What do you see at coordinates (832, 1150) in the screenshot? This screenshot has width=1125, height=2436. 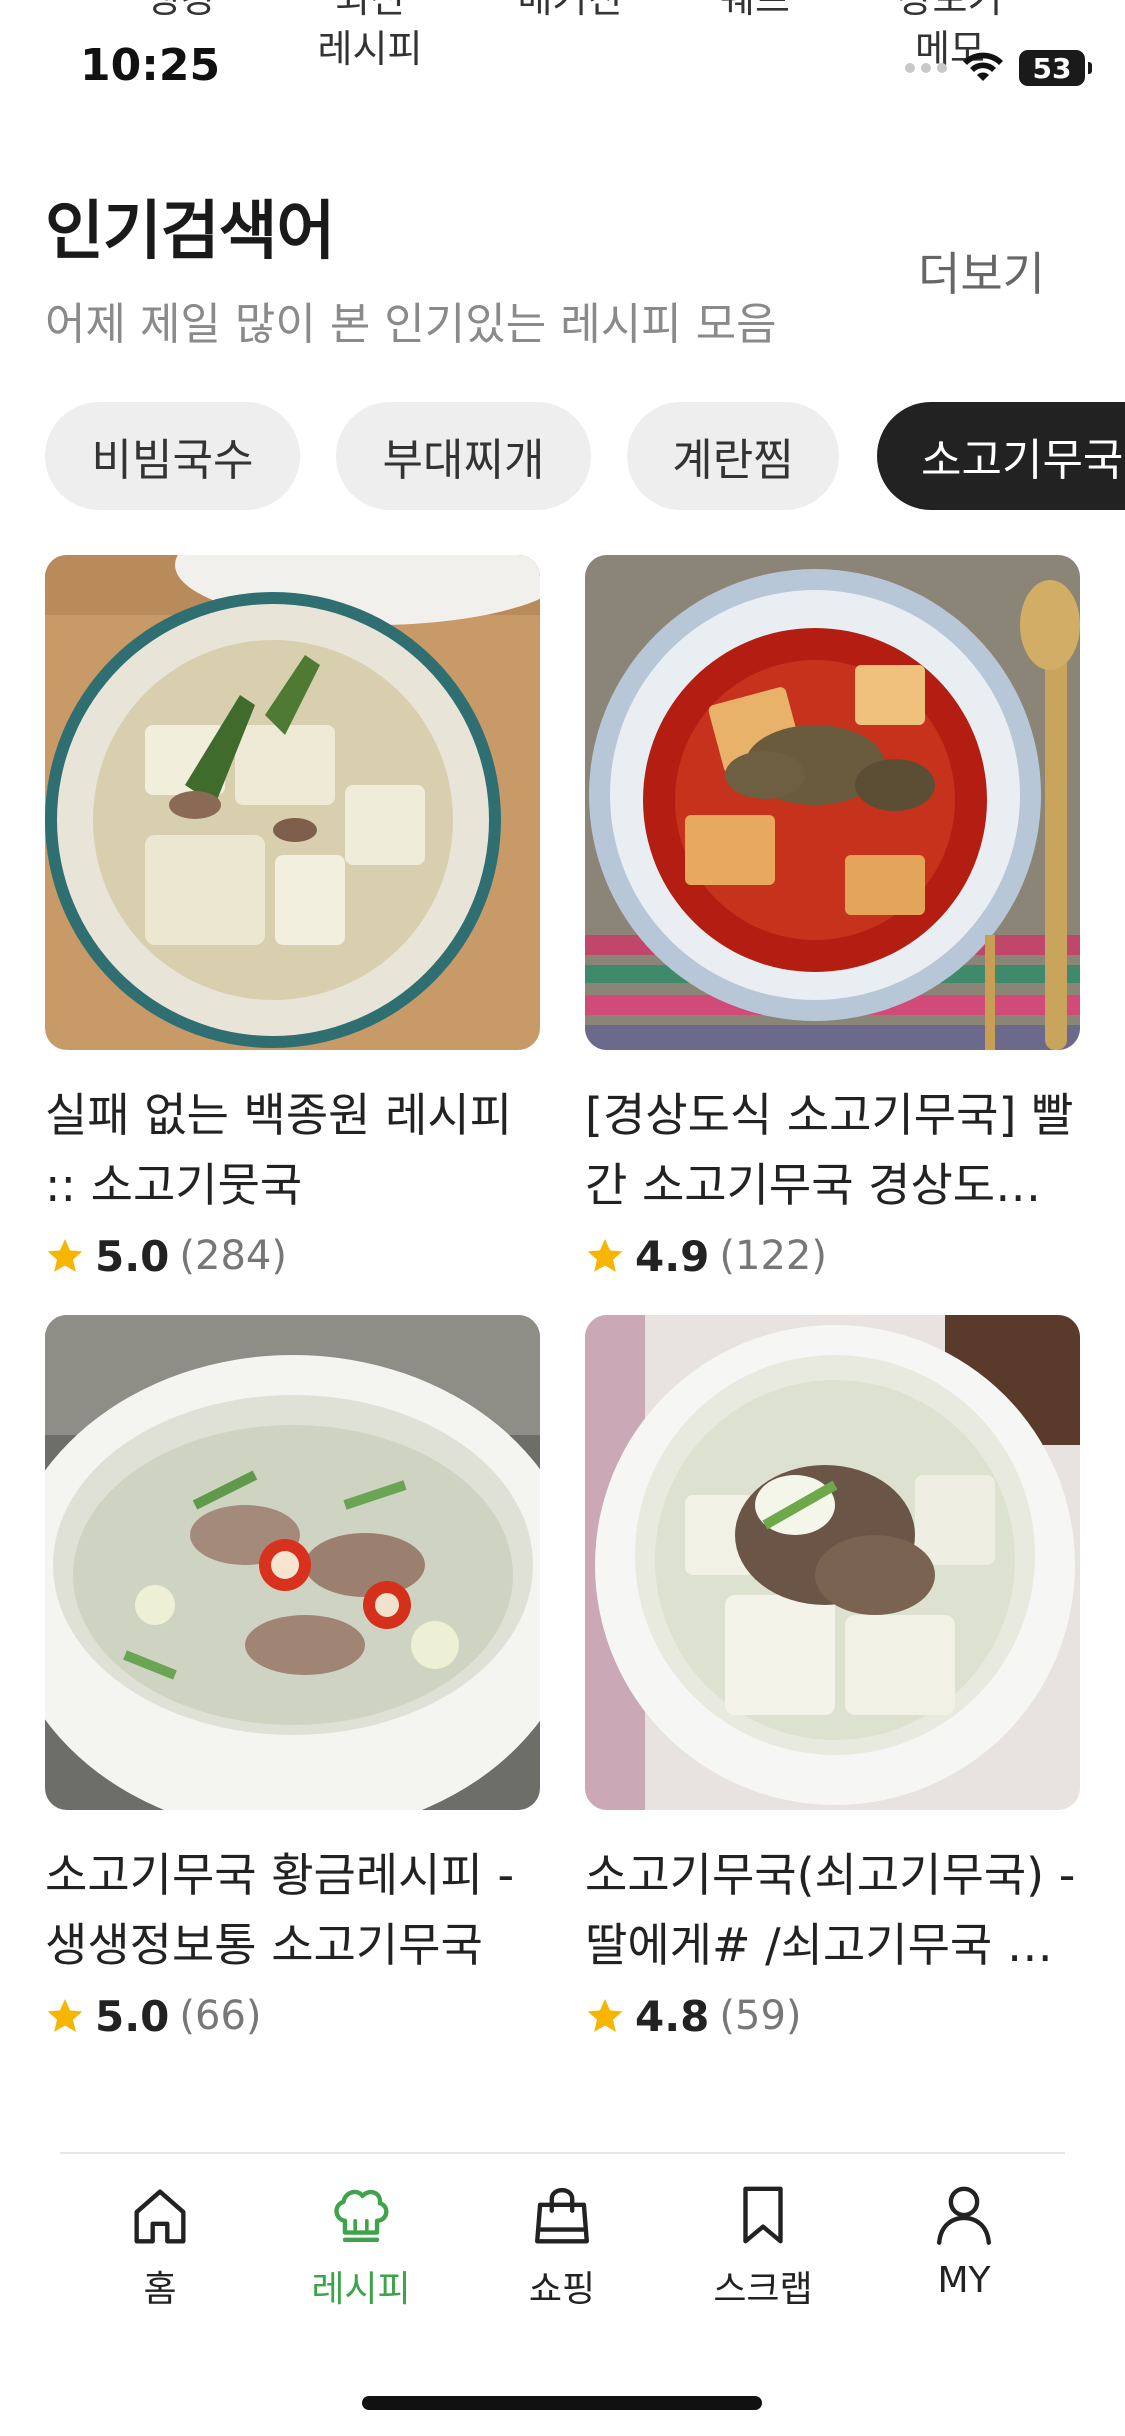 I see `recipe-title: [경상도식 소고기무국] 빨간 소고기무국 경상도식 소고기국` at bounding box center [832, 1150].